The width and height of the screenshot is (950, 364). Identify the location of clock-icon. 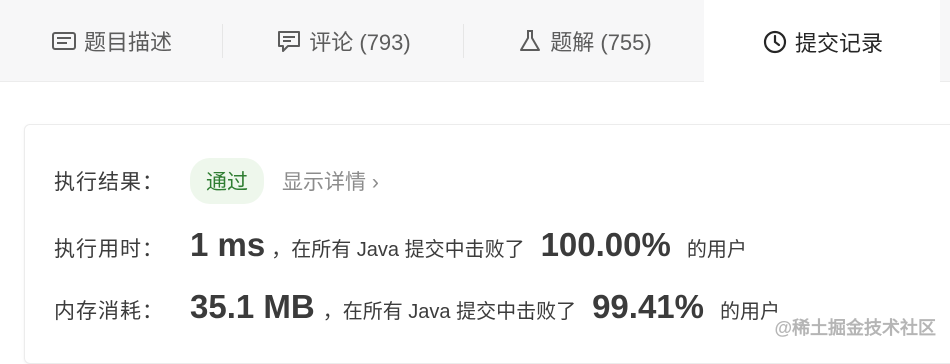
(775, 42).